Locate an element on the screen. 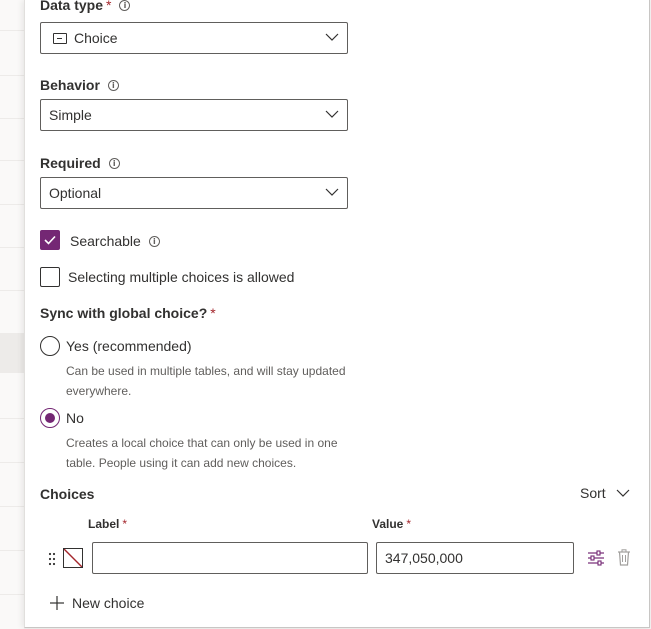  choice-label-input is located at coordinates (230, 558).